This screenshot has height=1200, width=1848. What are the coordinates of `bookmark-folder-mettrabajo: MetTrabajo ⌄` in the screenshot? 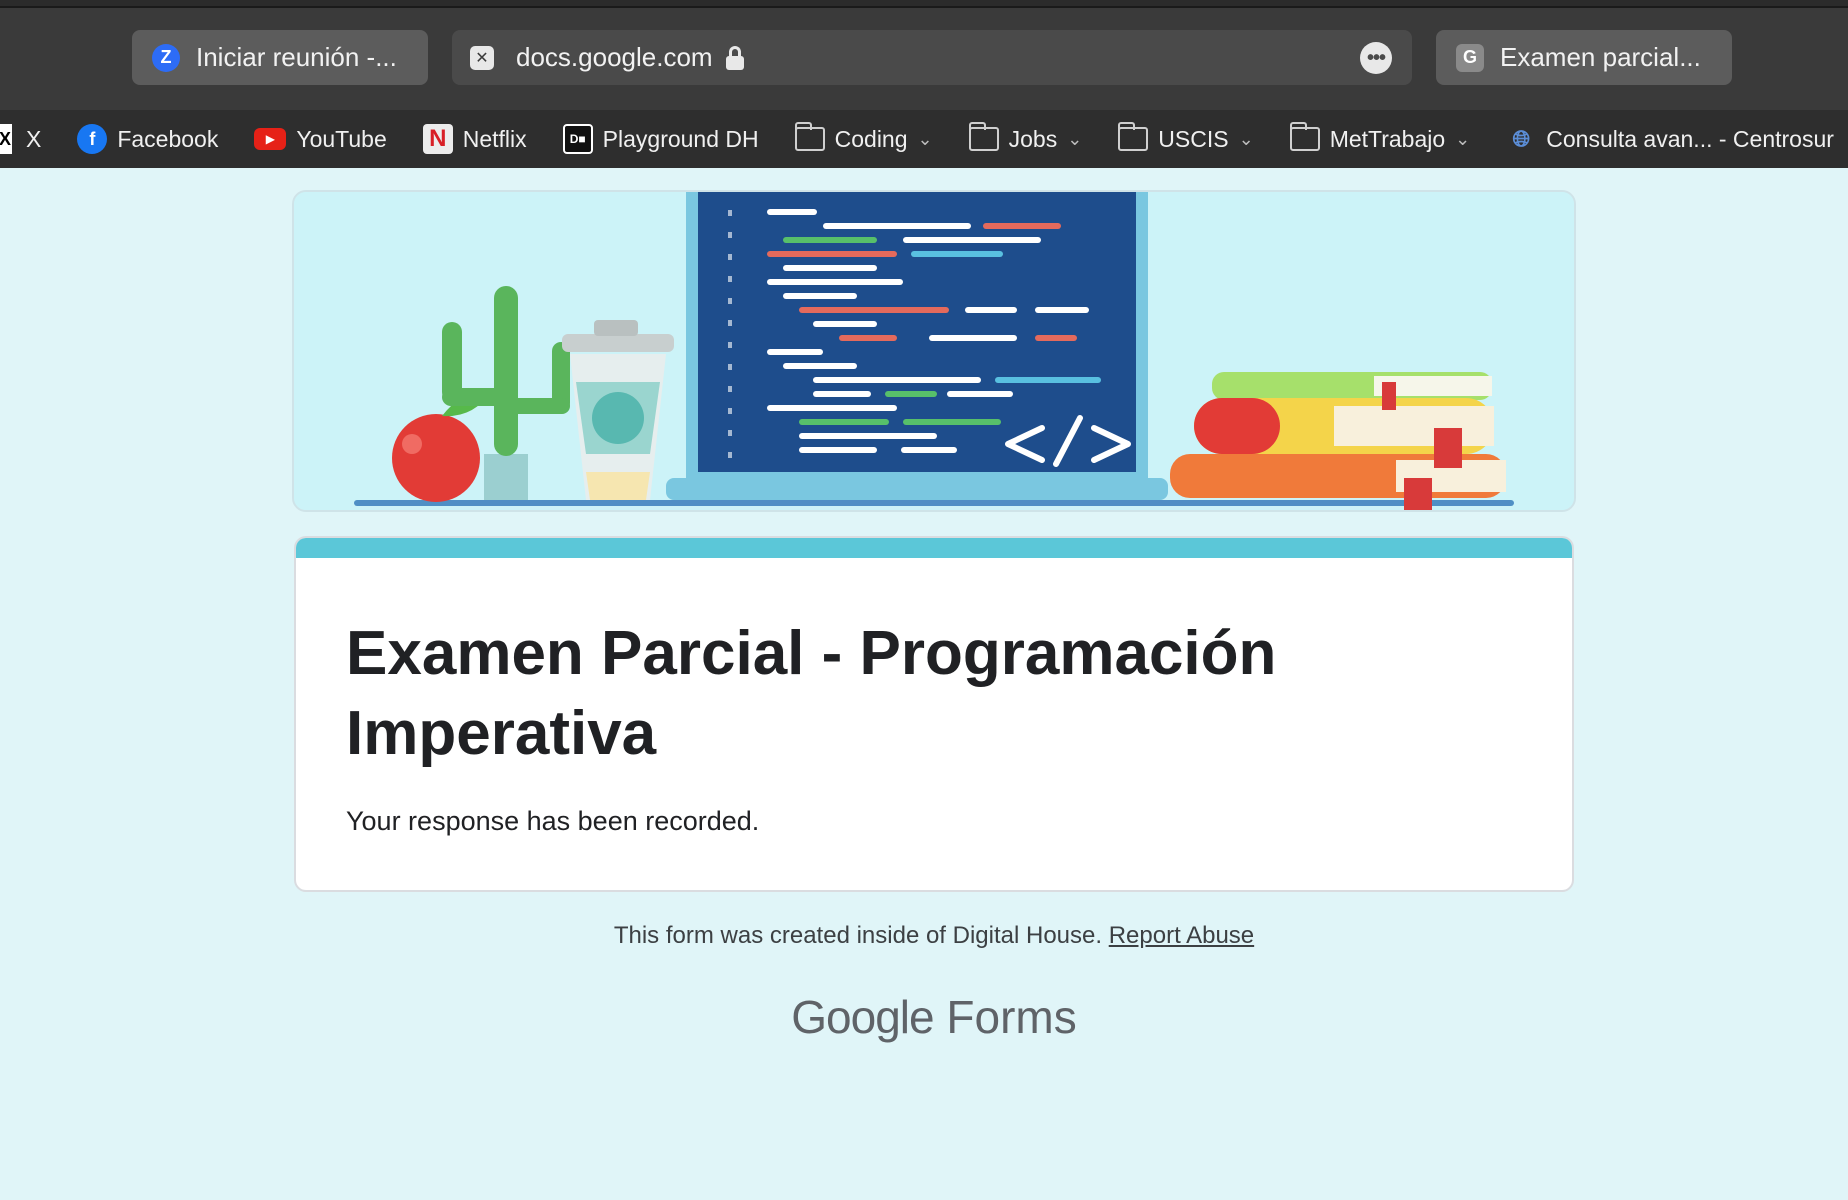 It's located at (1380, 137).